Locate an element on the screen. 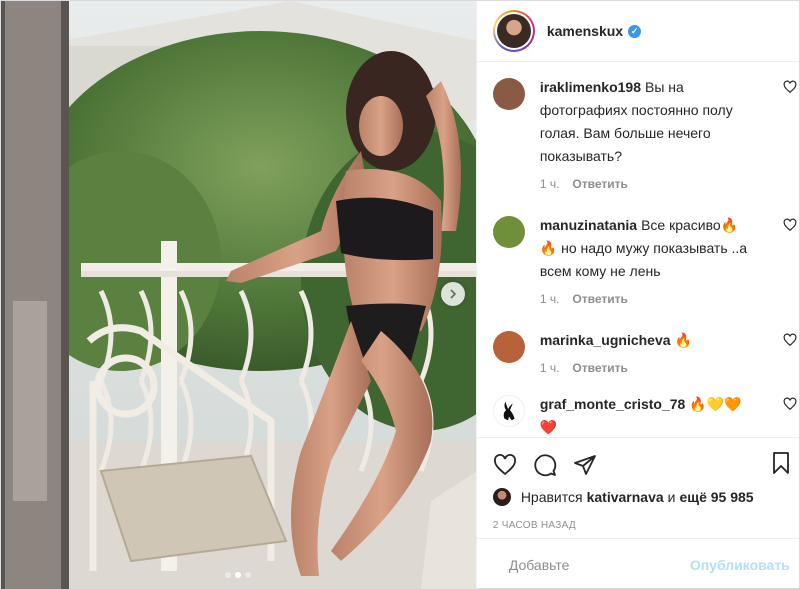 The image size is (800, 589). bunny-logo-icon is located at coordinates (509, 411).